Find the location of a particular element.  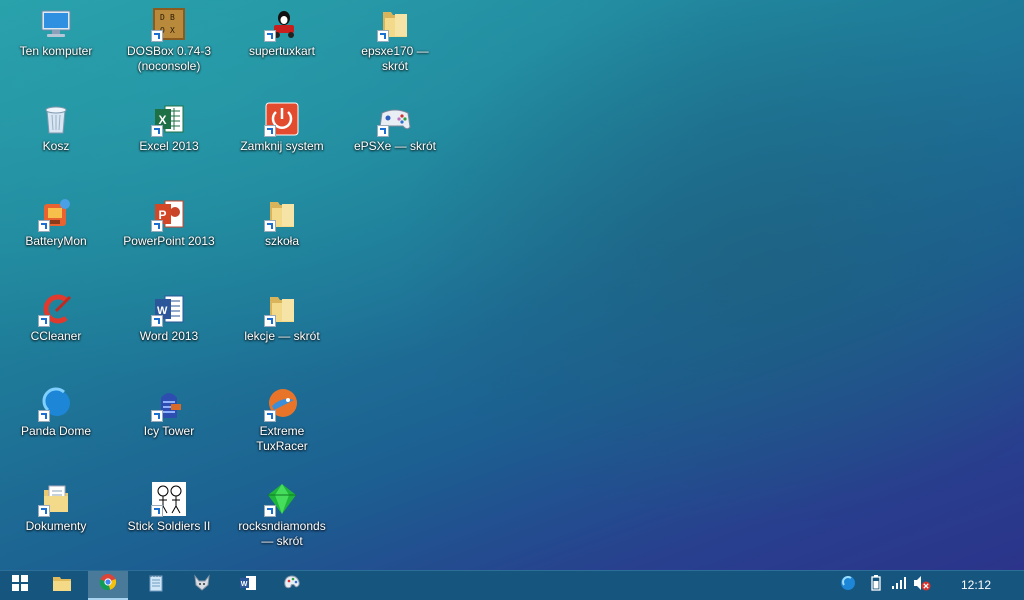

notepad-icon is located at coordinates (156, 585).